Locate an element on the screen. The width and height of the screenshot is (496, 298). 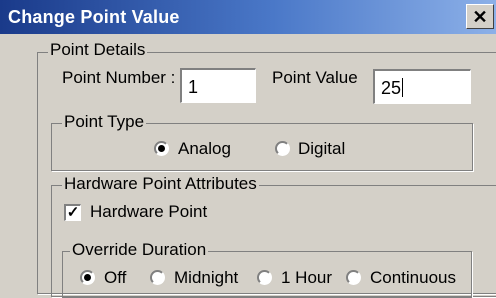
checkmark-icon: ✓ is located at coordinates (73, 212).